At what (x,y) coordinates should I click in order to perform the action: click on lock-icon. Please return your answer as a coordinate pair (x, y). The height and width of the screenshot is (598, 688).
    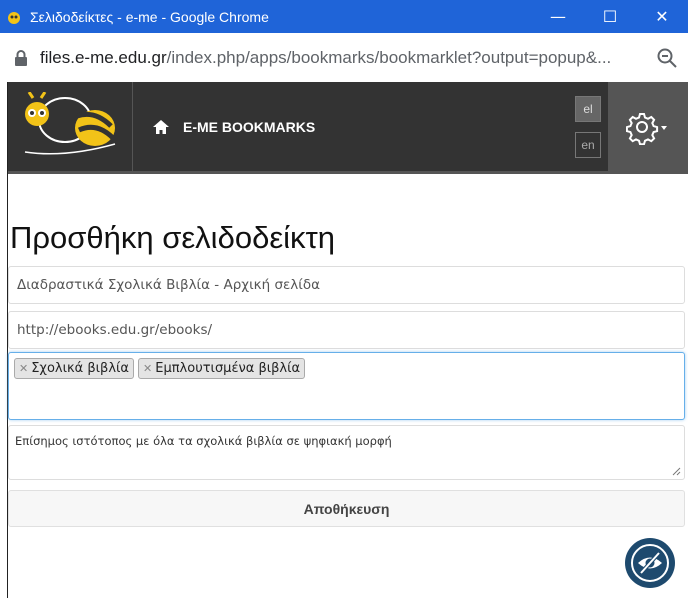
    Looking at the image, I should click on (21, 57).